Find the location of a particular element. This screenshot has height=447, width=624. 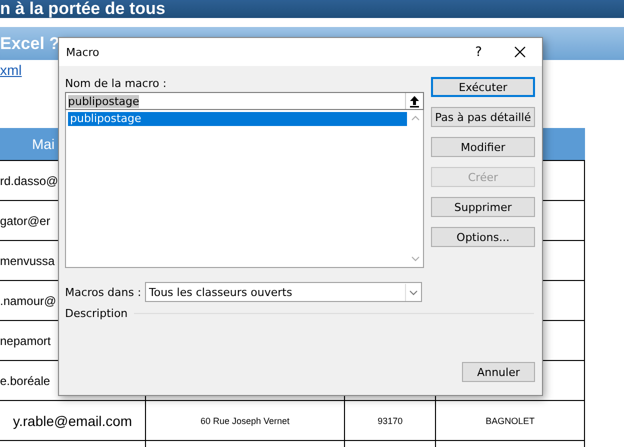

table-cell: rd.dasso@ is located at coordinates (29, 181).